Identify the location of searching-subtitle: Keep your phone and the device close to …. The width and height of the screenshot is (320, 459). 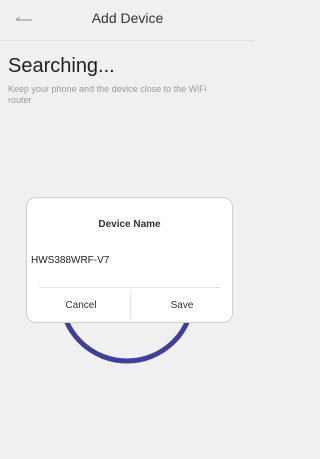
(107, 94).